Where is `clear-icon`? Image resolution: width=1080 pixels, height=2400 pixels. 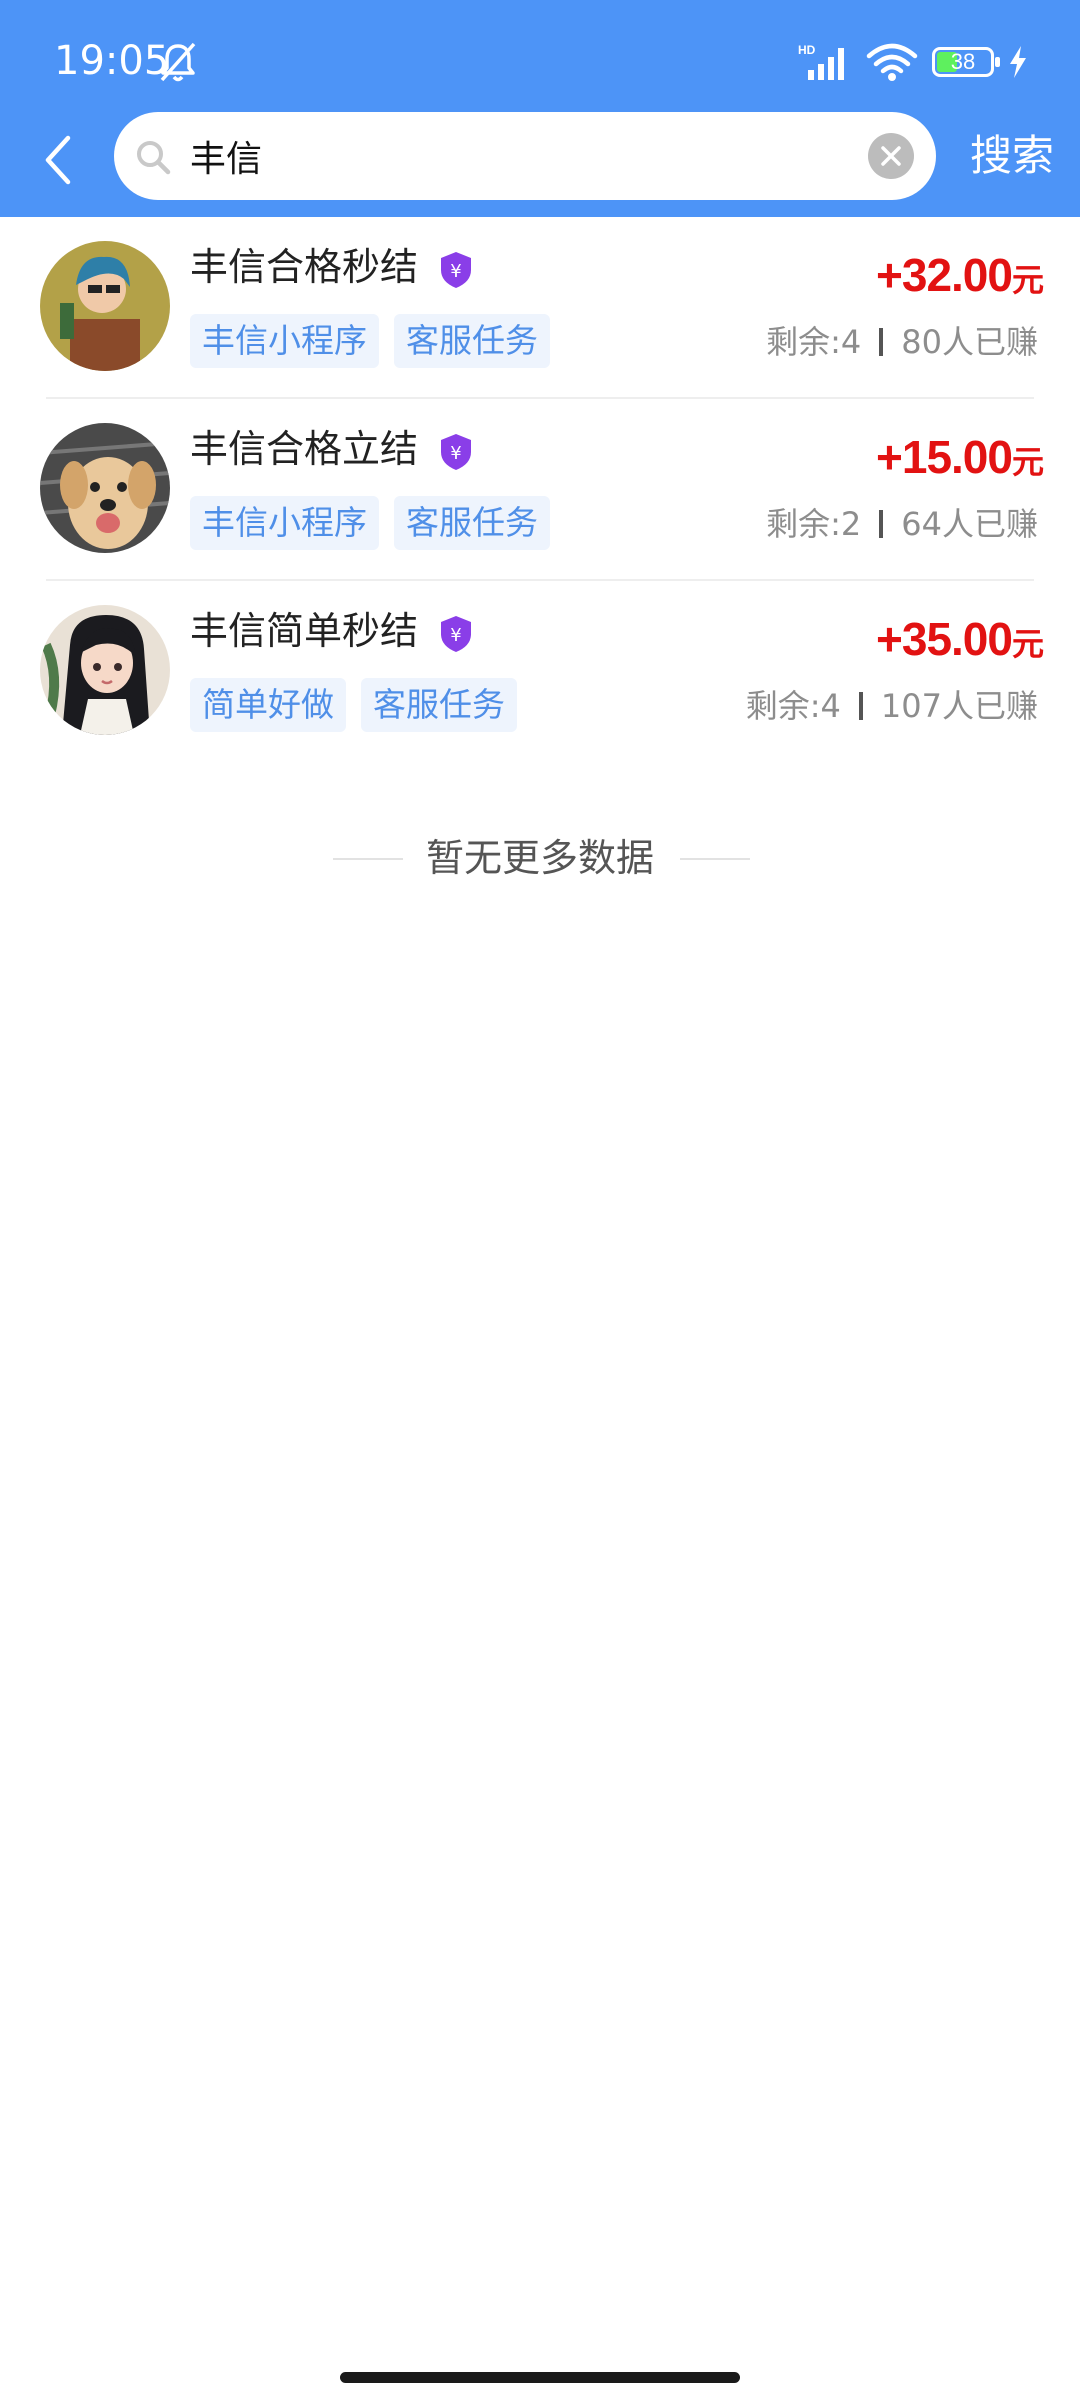
clear-icon is located at coordinates (891, 156).